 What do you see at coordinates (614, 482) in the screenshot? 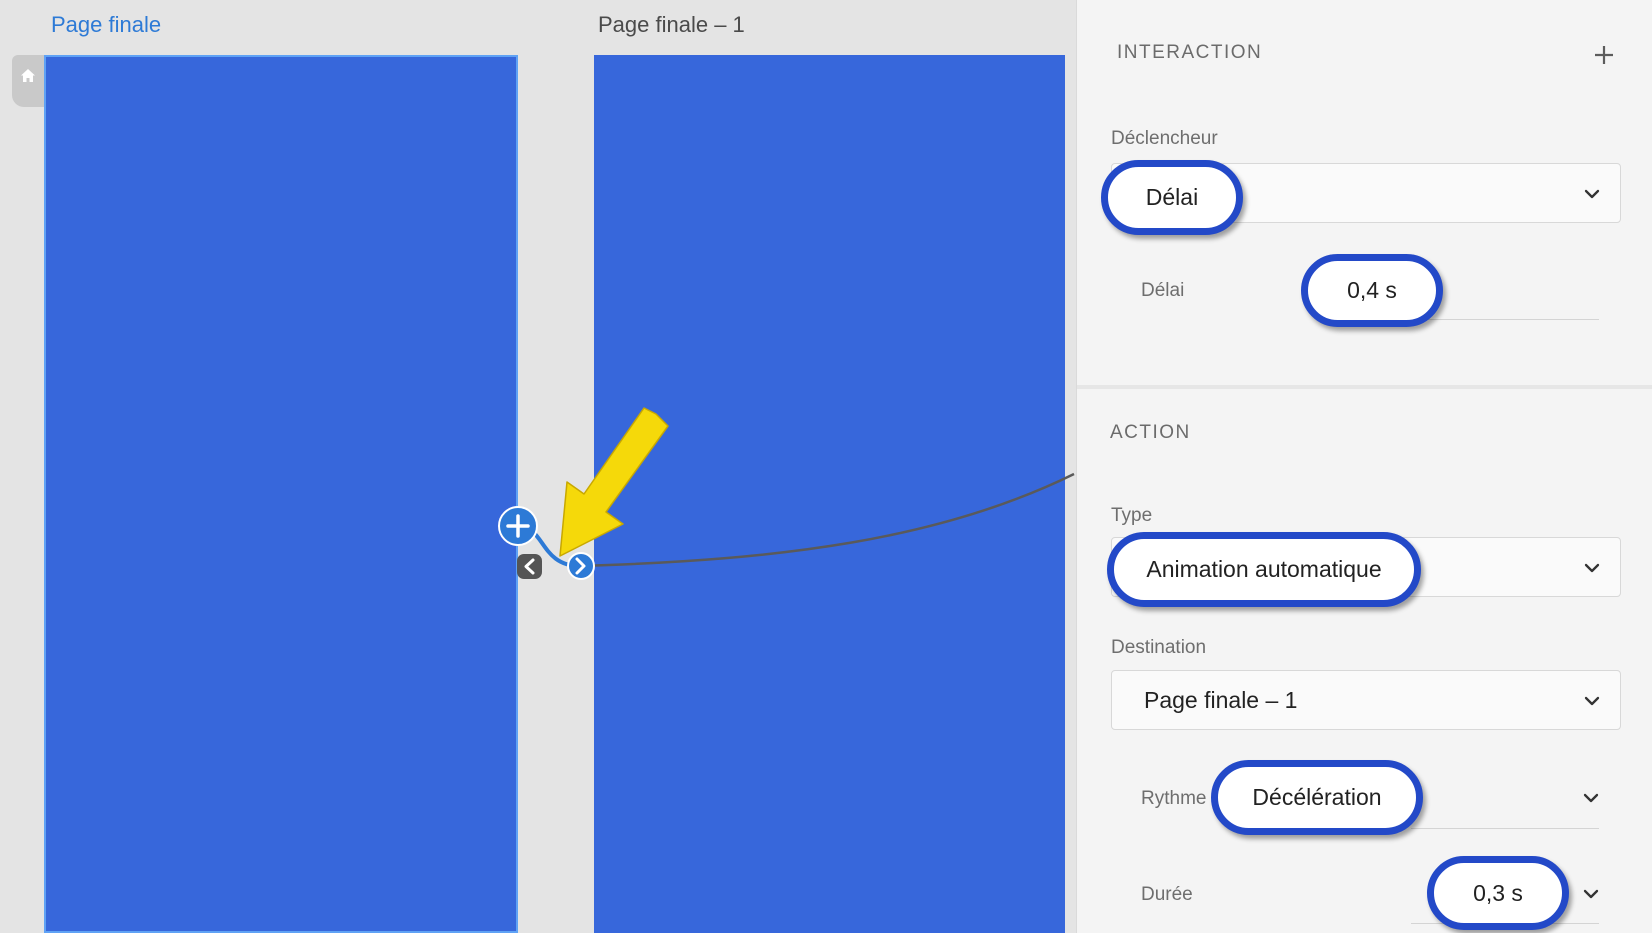
I see `yellow-arrow-icon` at bounding box center [614, 482].